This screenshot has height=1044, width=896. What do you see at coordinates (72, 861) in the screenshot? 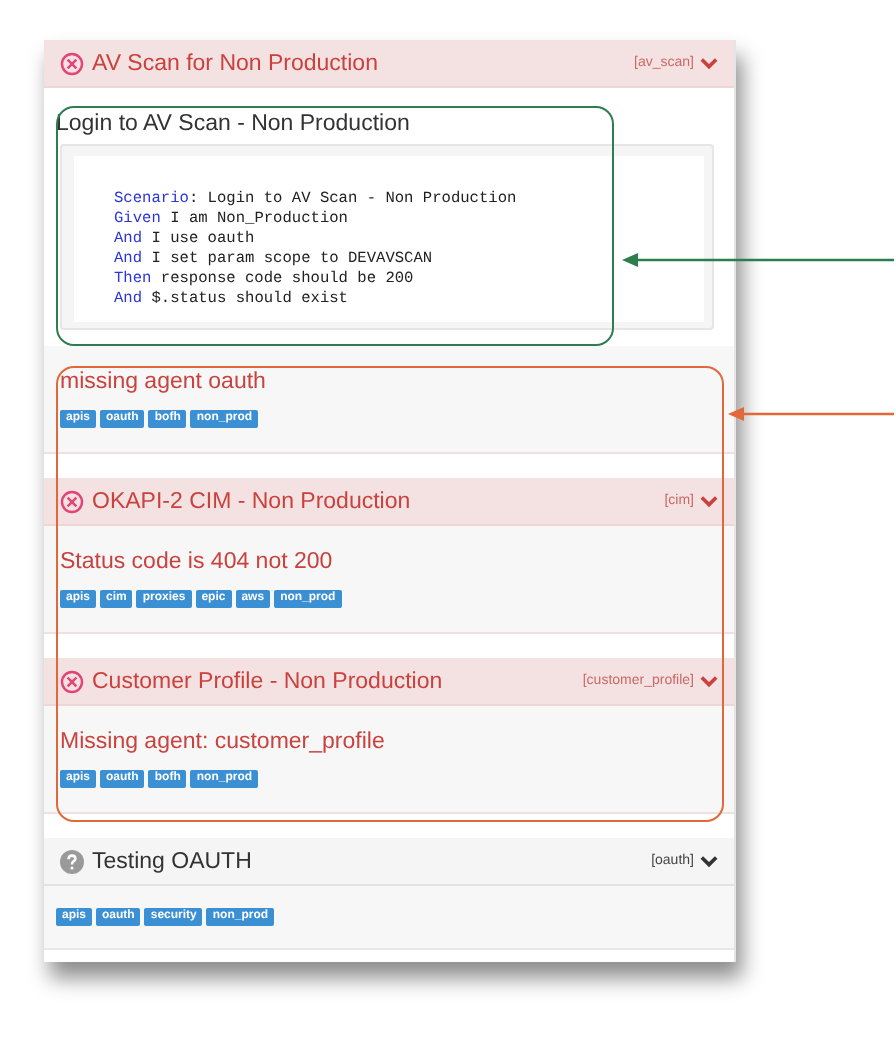
I see `help-icon` at bounding box center [72, 861].